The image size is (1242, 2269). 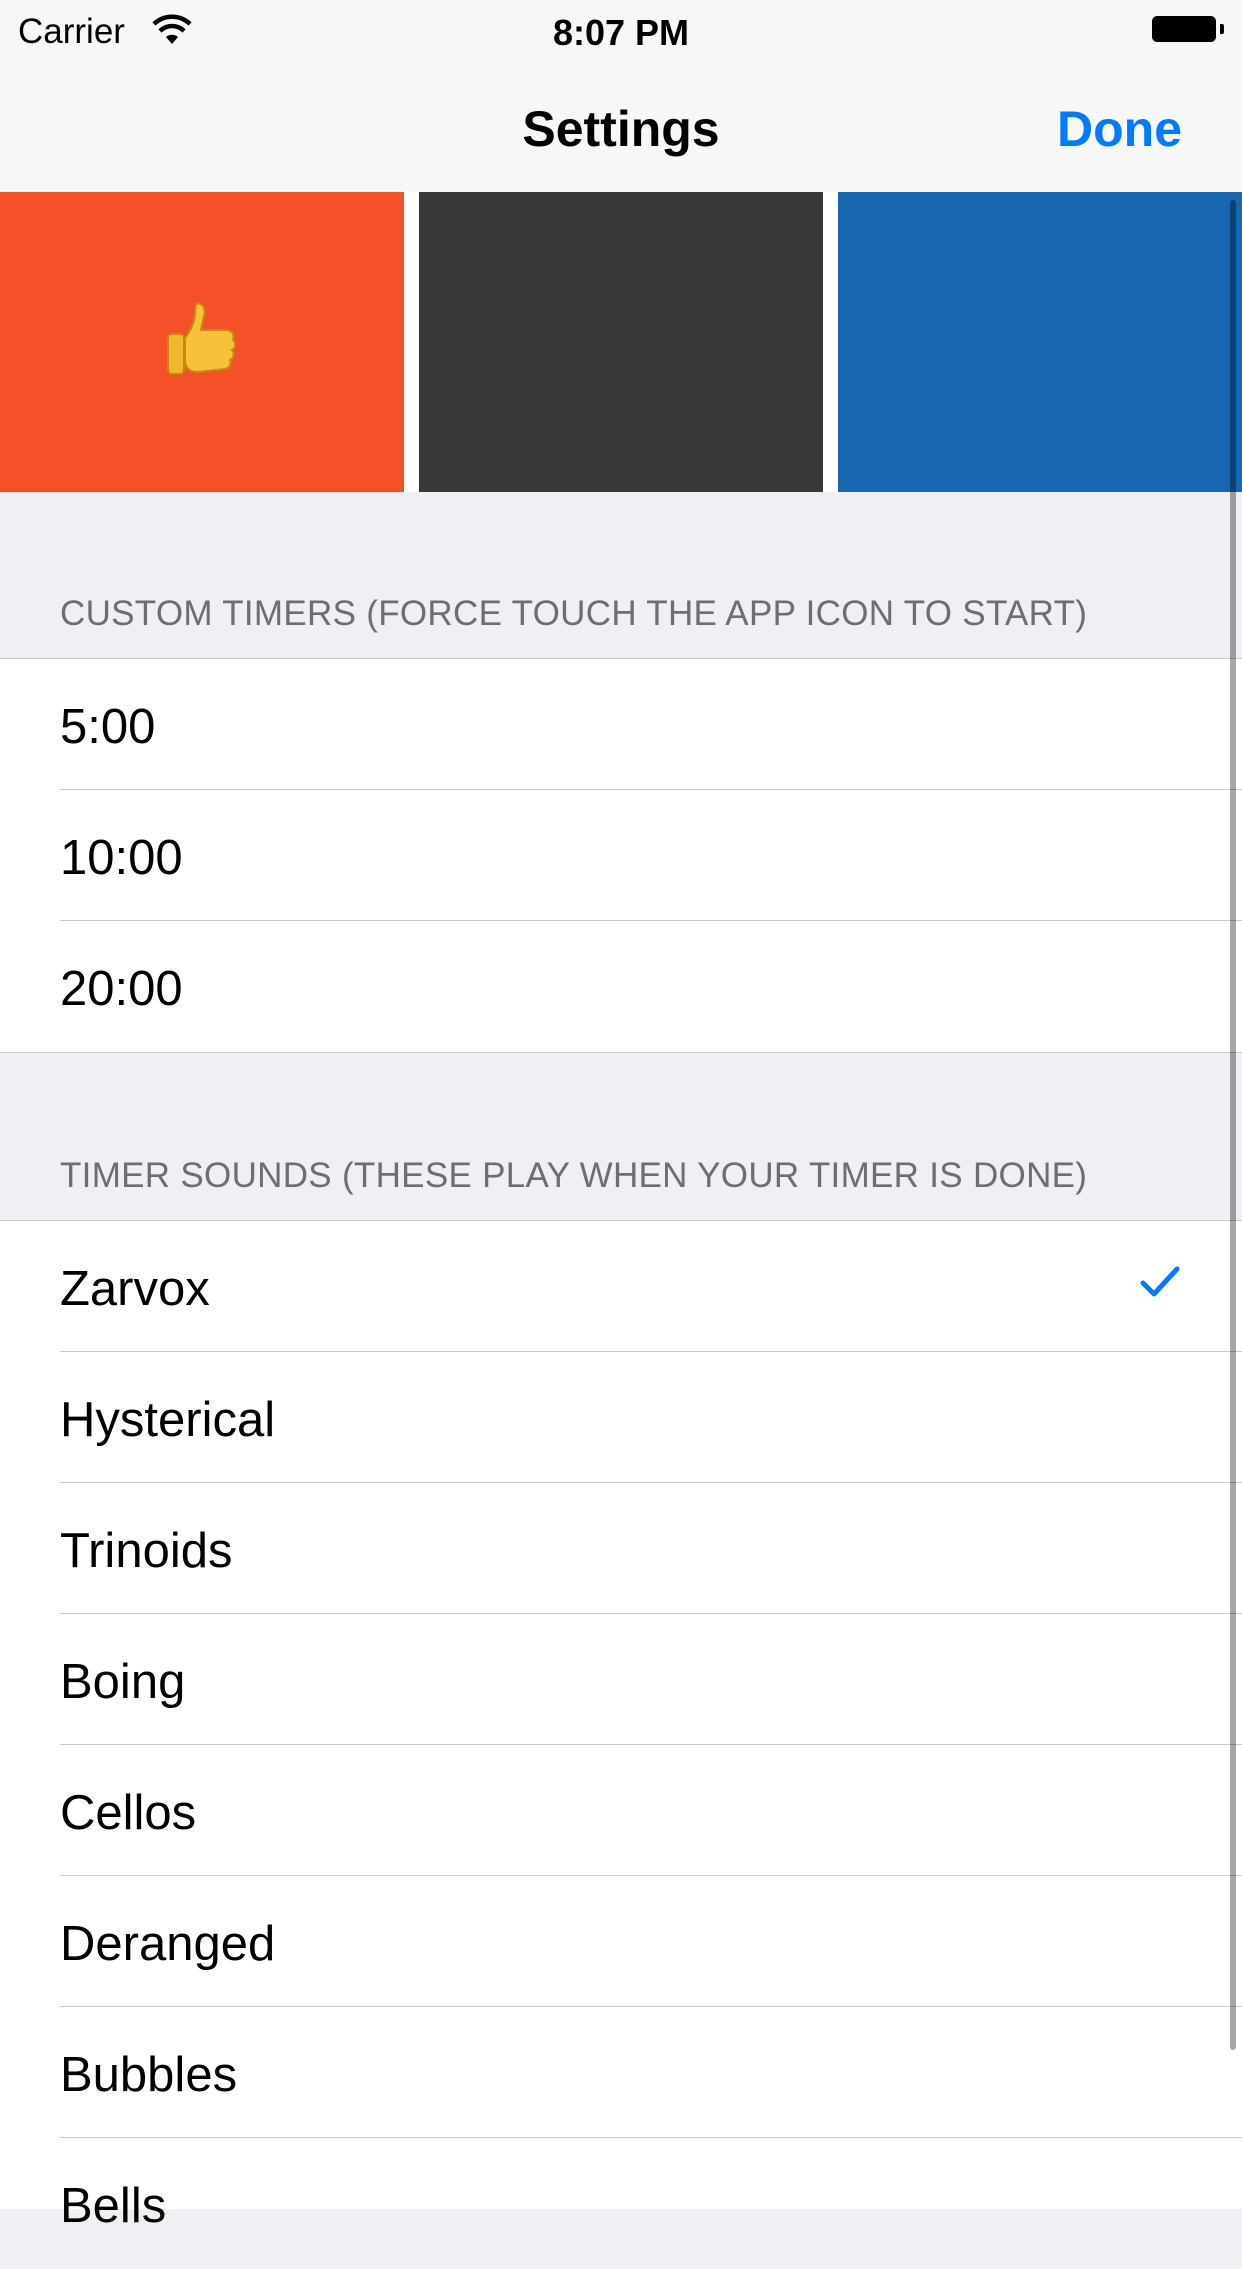 What do you see at coordinates (621, 1286) in the screenshot?
I see `sound-row-zarvox: Zarvox` at bounding box center [621, 1286].